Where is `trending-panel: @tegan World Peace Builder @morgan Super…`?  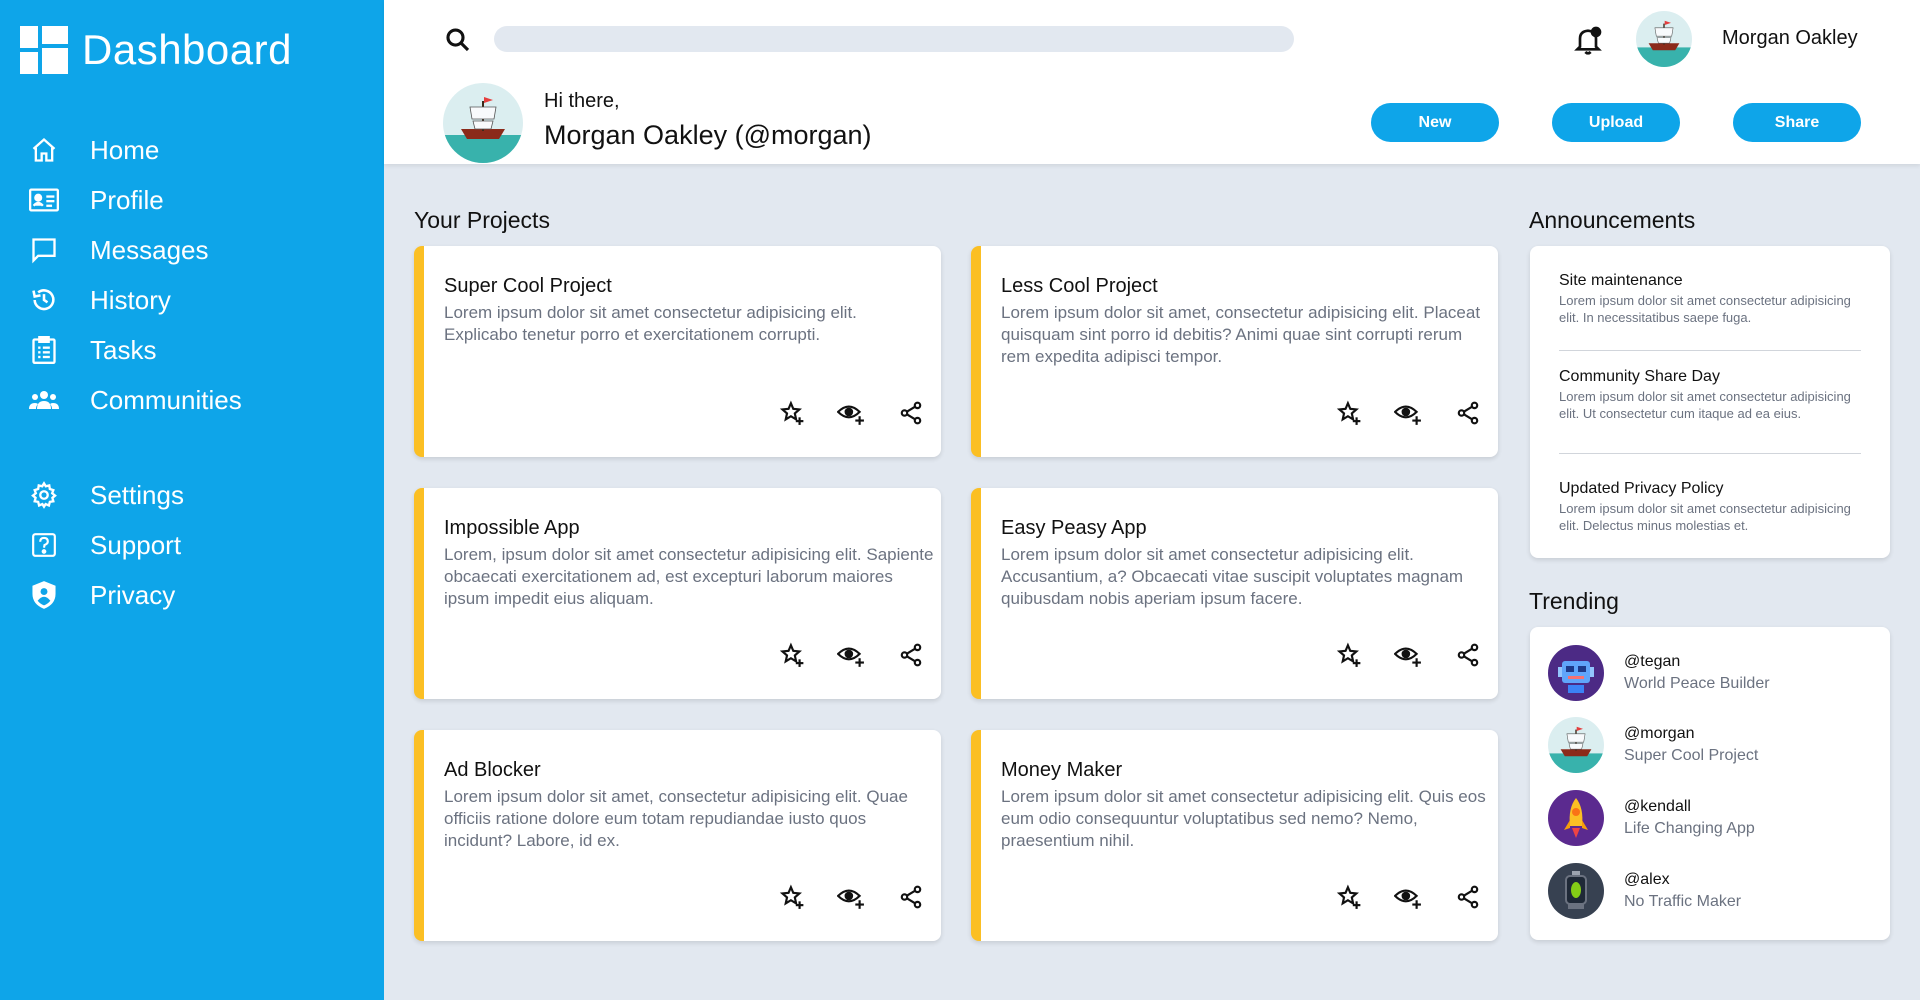 trending-panel: @tegan World Peace Builder @morgan Super… is located at coordinates (1710, 783).